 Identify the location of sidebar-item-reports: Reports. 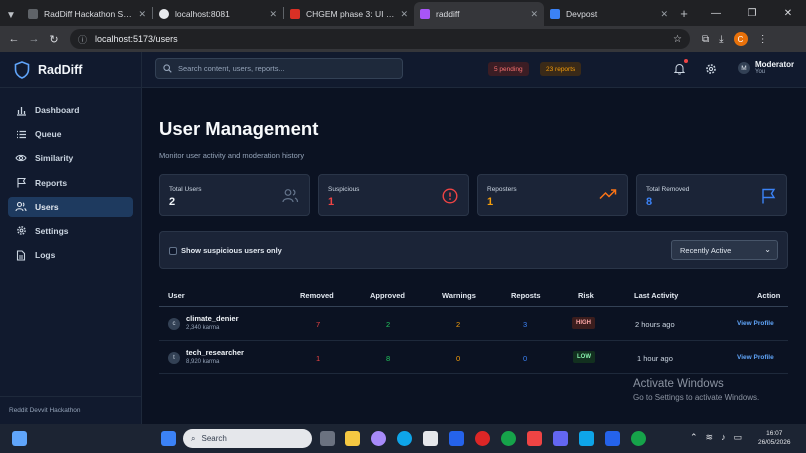
(70, 183).